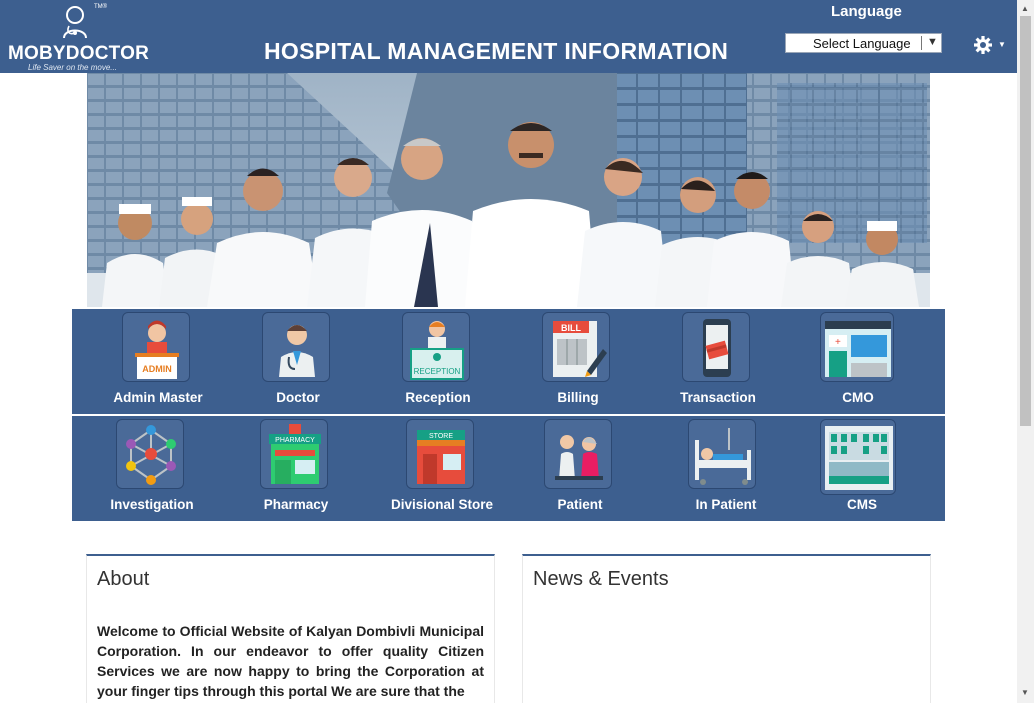 The image size is (1034, 703). Describe the element at coordinates (158, 397) in the screenshot. I see `module-label: Admin Master` at that location.